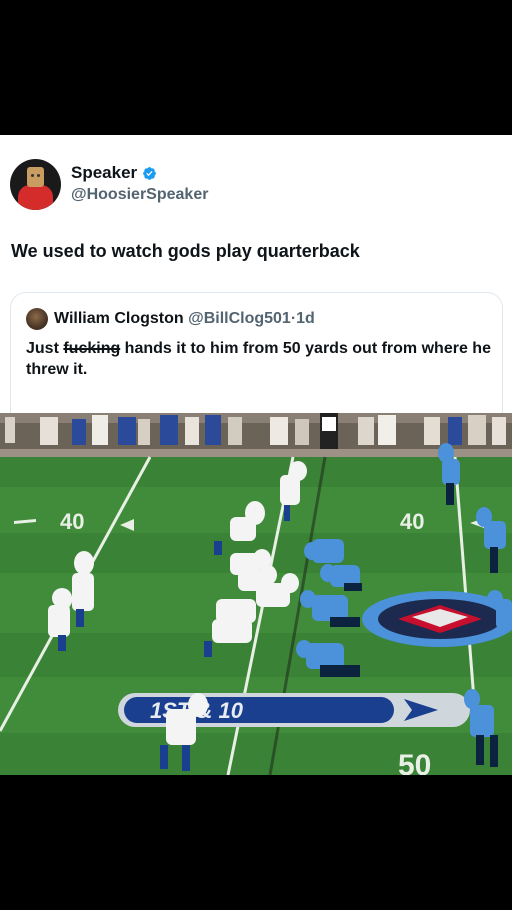 This screenshot has width=512, height=910. I want to click on avatar, so click(35, 184).